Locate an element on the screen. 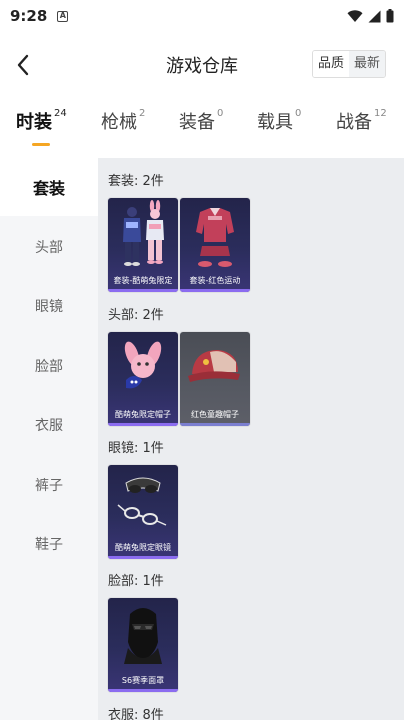 The width and height of the screenshot is (404, 720). red-cap-icon is located at coordinates (214, 366).